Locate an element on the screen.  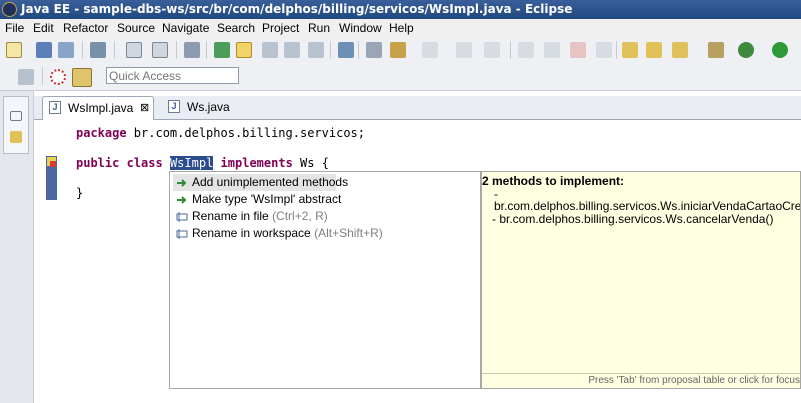
skip-breakpoints-icon is located at coordinates (192, 50).